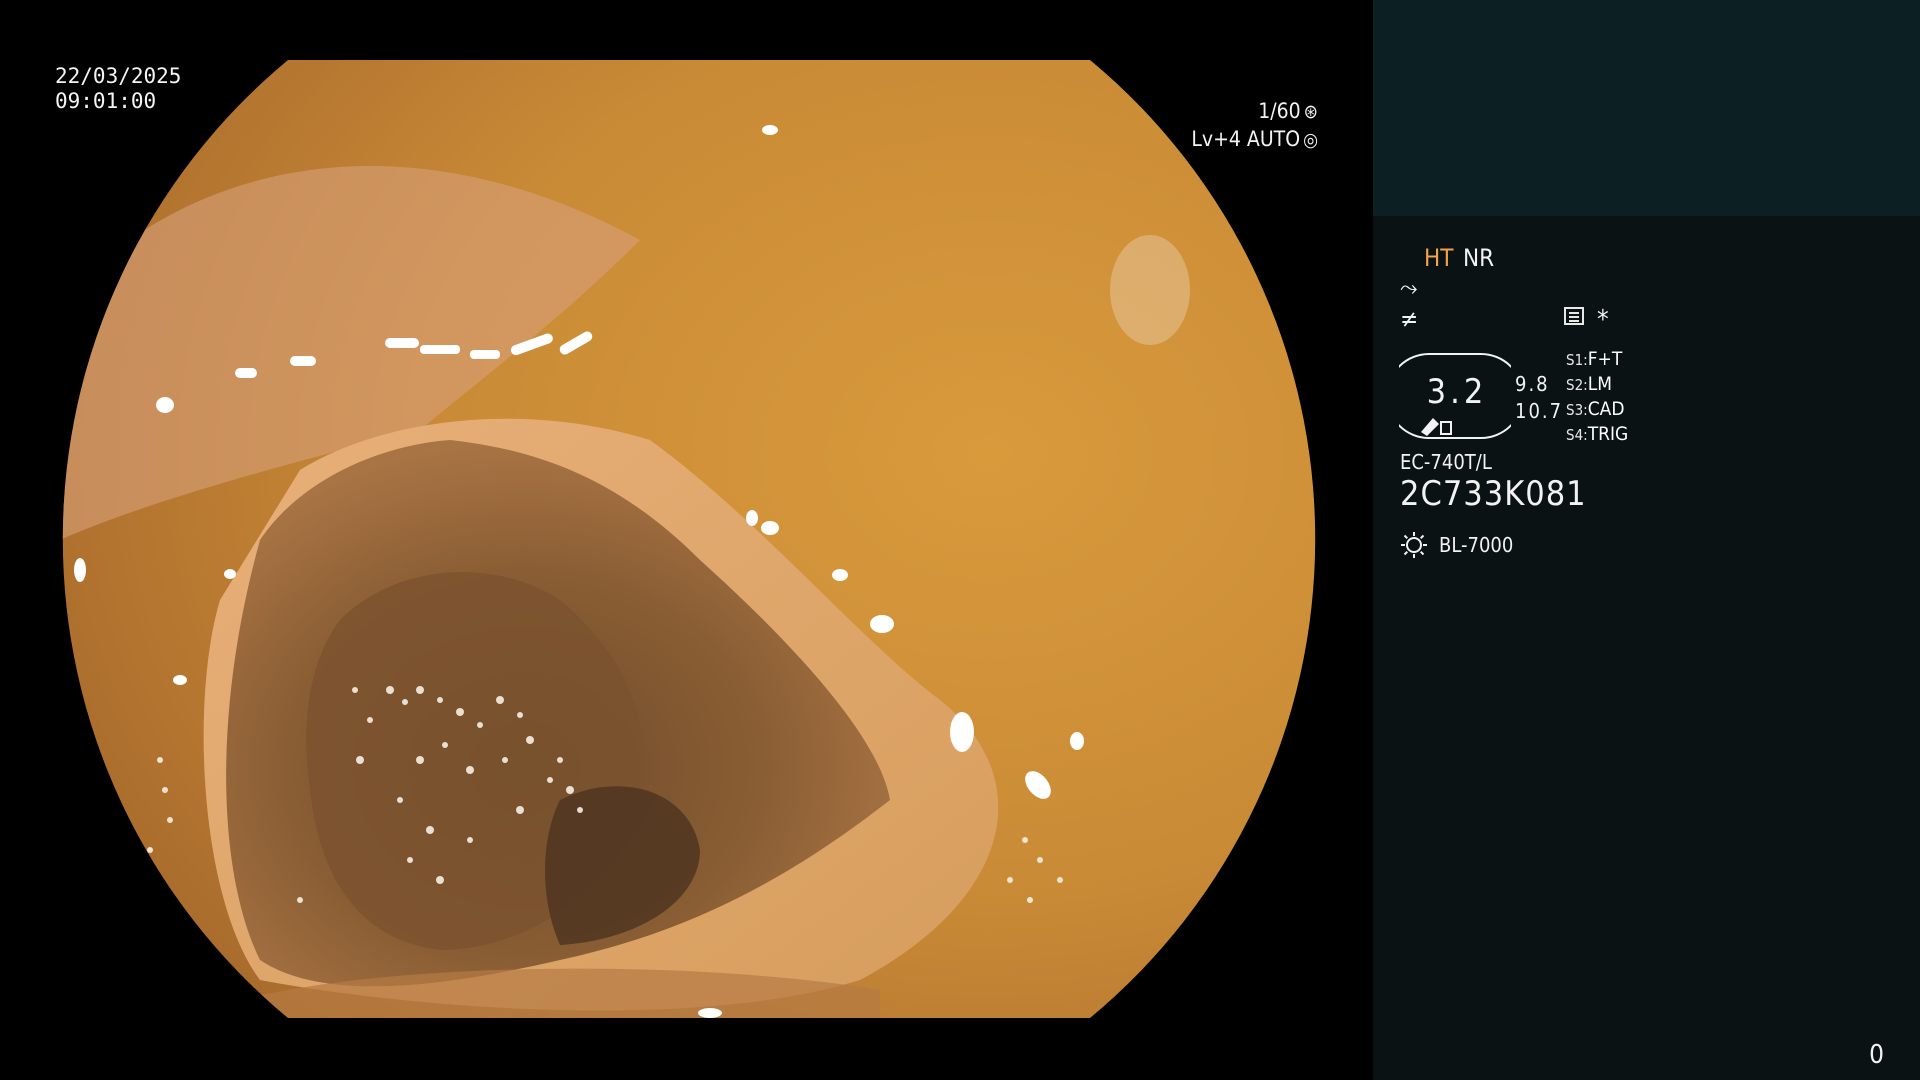 This screenshot has width=1920, height=1080. What do you see at coordinates (1409, 288) in the screenshot?
I see `edge-enhance-icon: ⤳` at bounding box center [1409, 288].